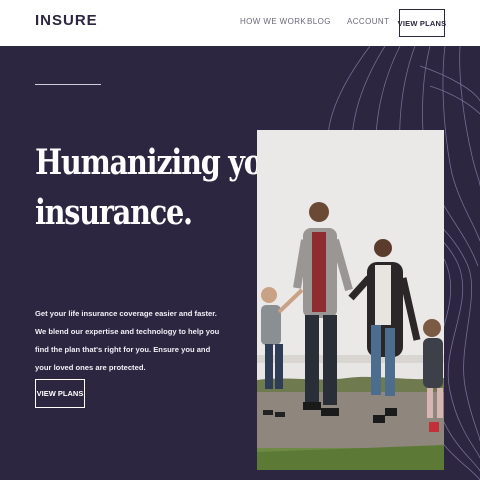 The image size is (480, 480). What do you see at coordinates (273, 21) in the screenshot?
I see `nav-link-how-we-work: HOW WE WORK` at bounding box center [273, 21].